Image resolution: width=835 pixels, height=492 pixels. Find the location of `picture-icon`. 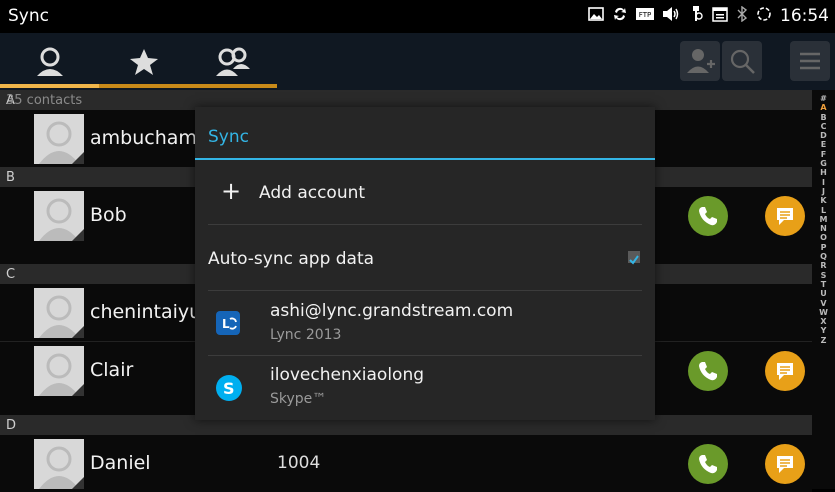

picture-icon is located at coordinates (596, 16).